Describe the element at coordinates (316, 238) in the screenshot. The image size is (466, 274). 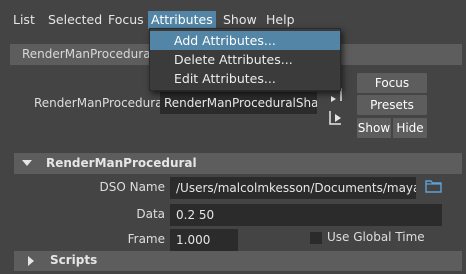
I see `use-global-time-checkbox` at that location.